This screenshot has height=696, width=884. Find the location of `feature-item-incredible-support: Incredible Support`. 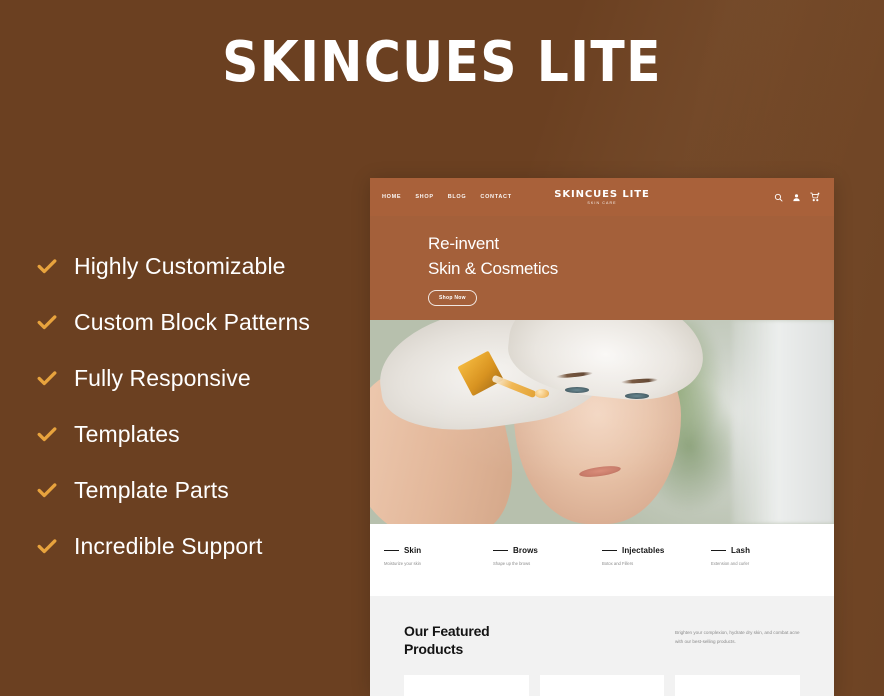

feature-item-incredible-support: Incredible Support is located at coordinates (191, 546).